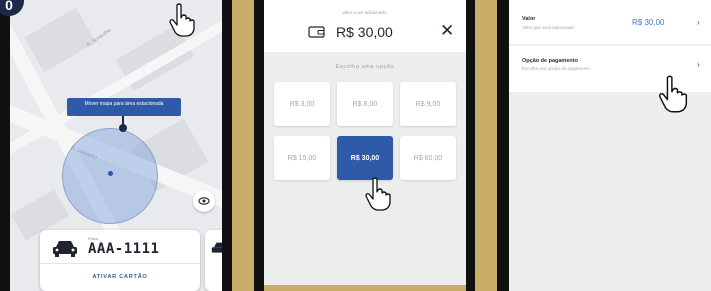 The width and height of the screenshot is (711, 291). I want to click on option-button-selected: R$ 30,00, so click(365, 158).